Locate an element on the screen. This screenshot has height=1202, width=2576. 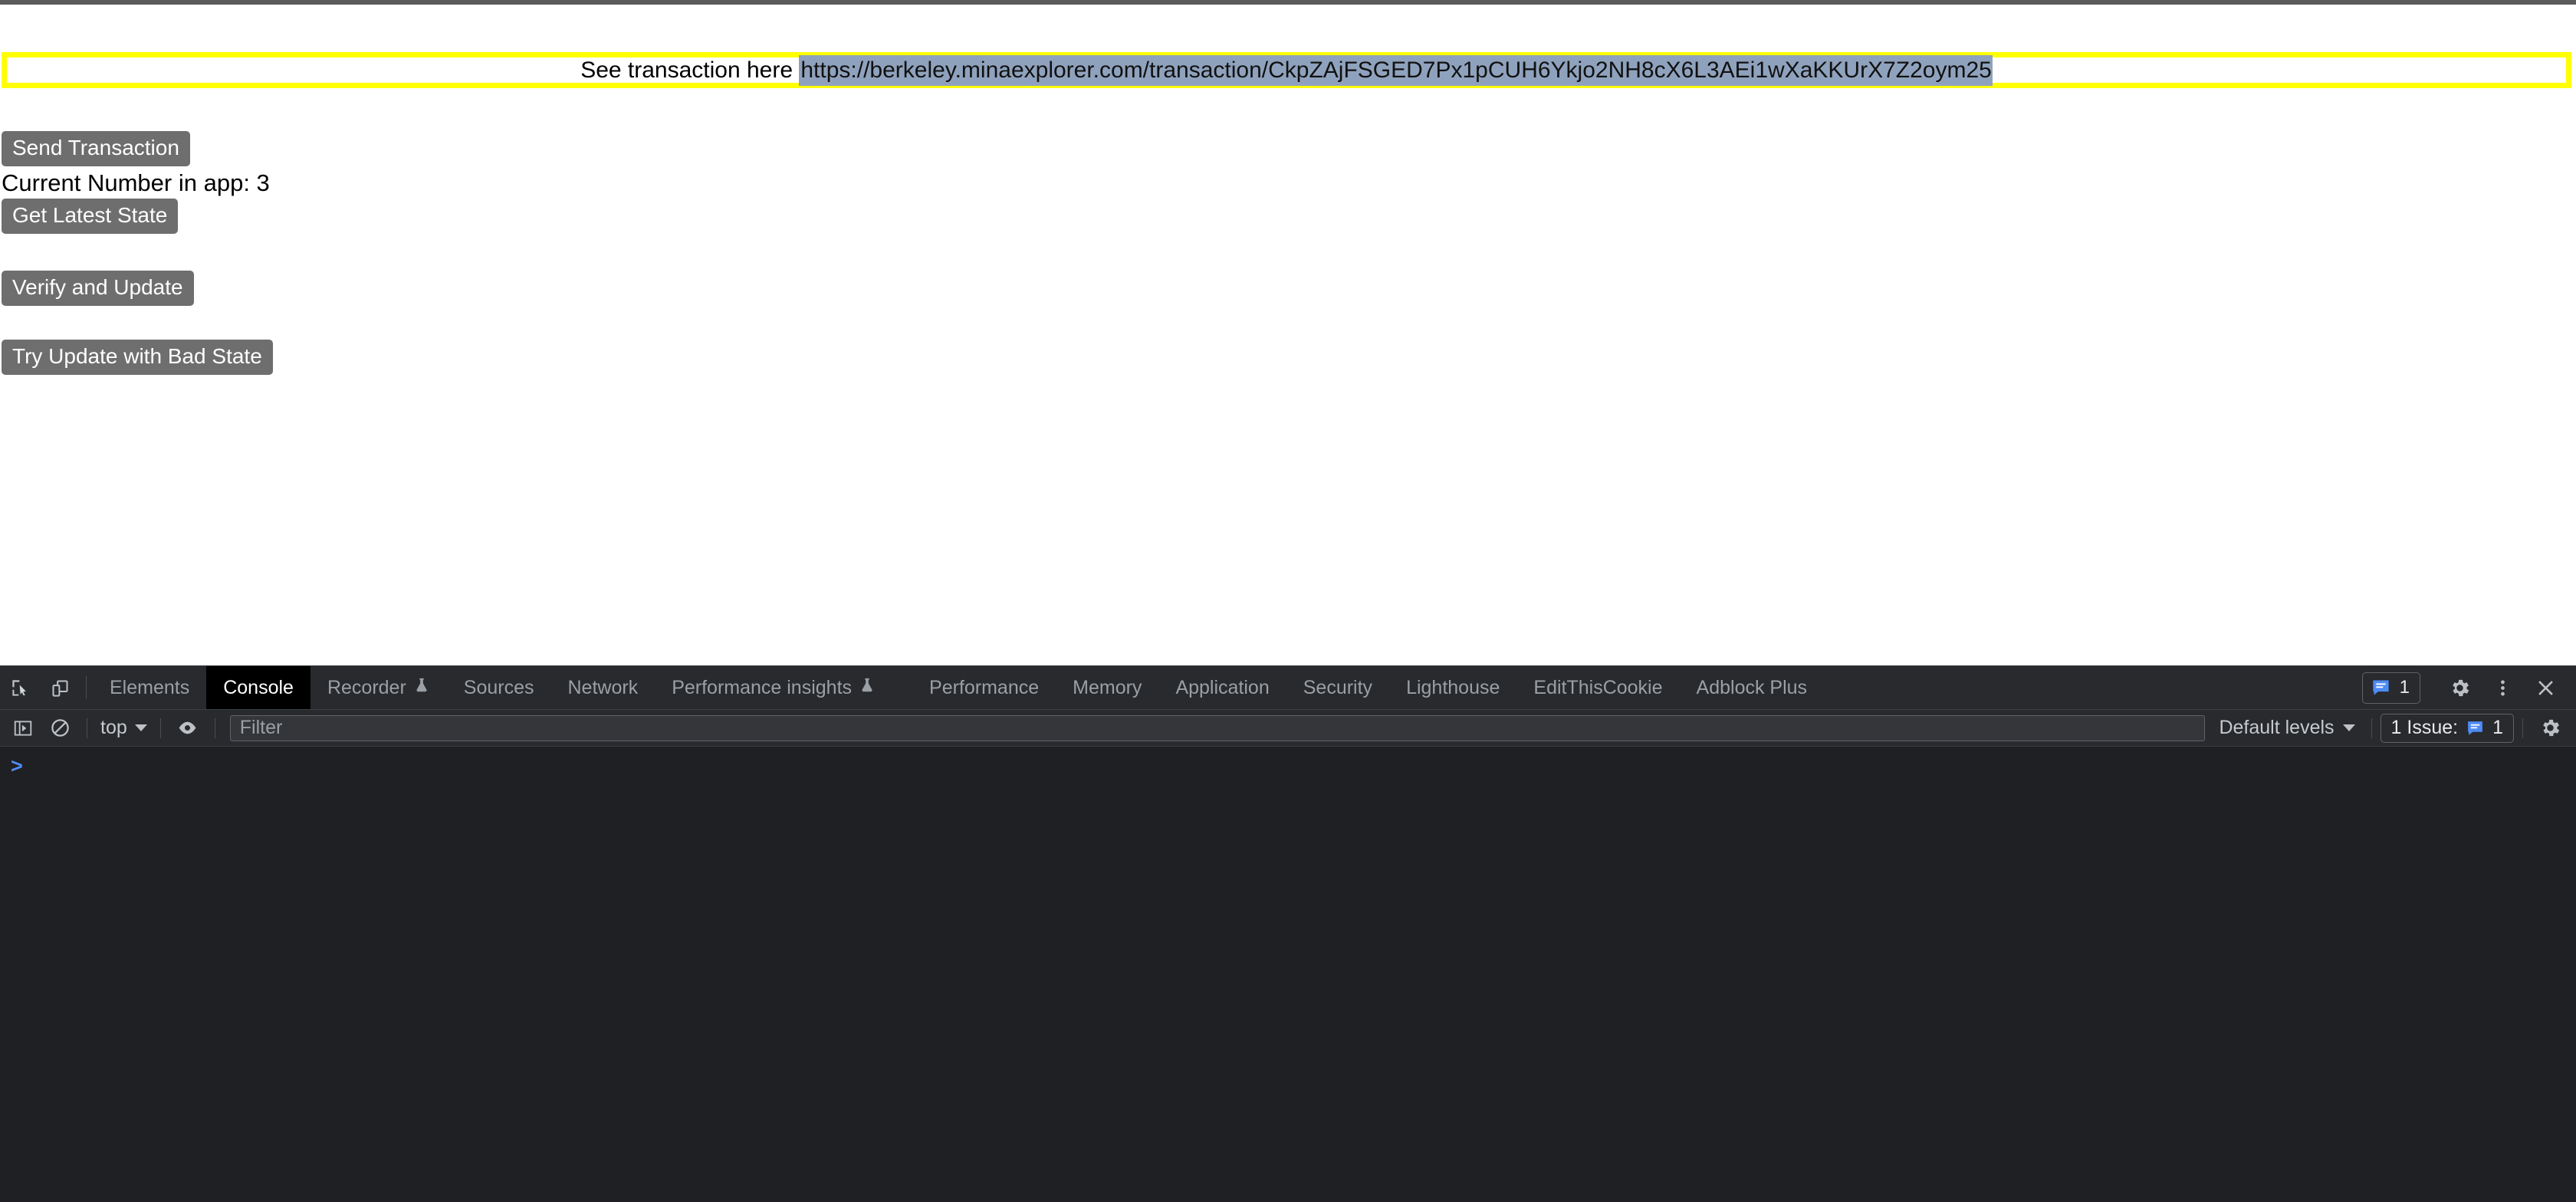
tab-label: Adblock Plus is located at coordinates (1752, 687).